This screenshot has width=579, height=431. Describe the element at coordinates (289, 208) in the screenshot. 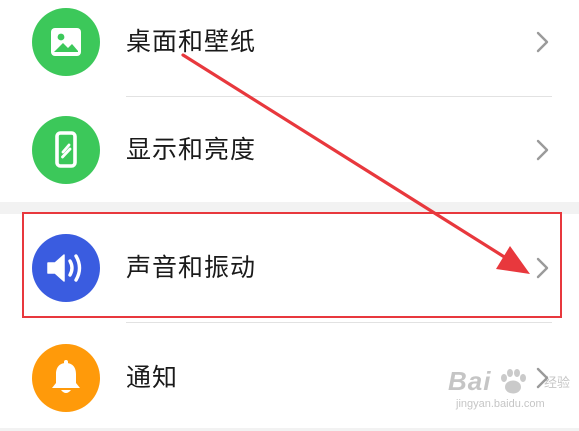

I see `section-separator` at that location.